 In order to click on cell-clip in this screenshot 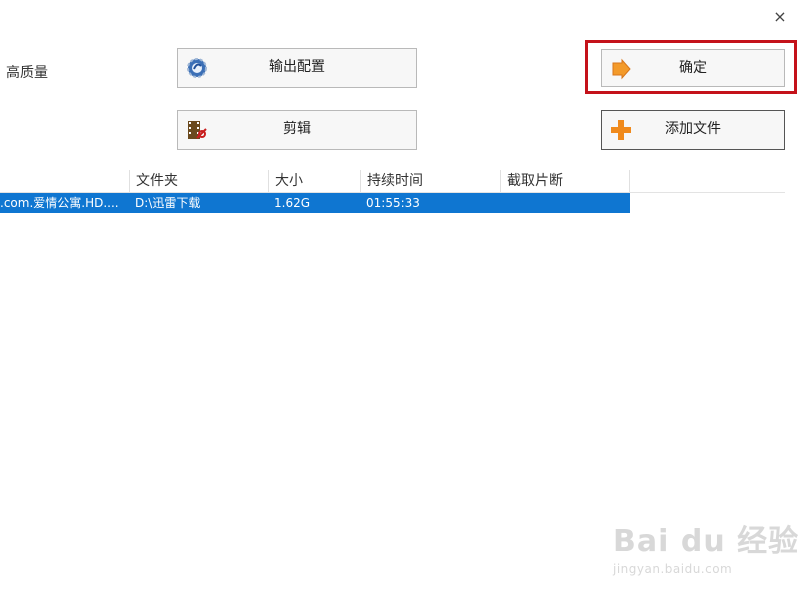, I will do `click(565, 203)`.